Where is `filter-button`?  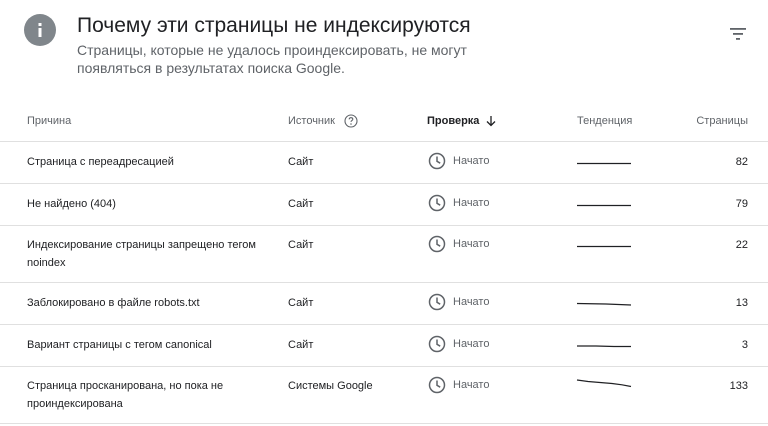 filter-button is located at coordinates (738, 34).